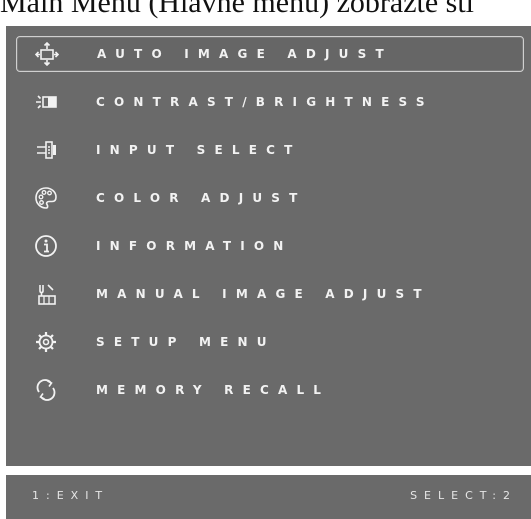 This screenshot has width=531, height=519. What do you see at coordinates (213, 390) in the screenshot?
I see `menu-item-label: MEMORY RECALL` at bounding box center [213, 390].